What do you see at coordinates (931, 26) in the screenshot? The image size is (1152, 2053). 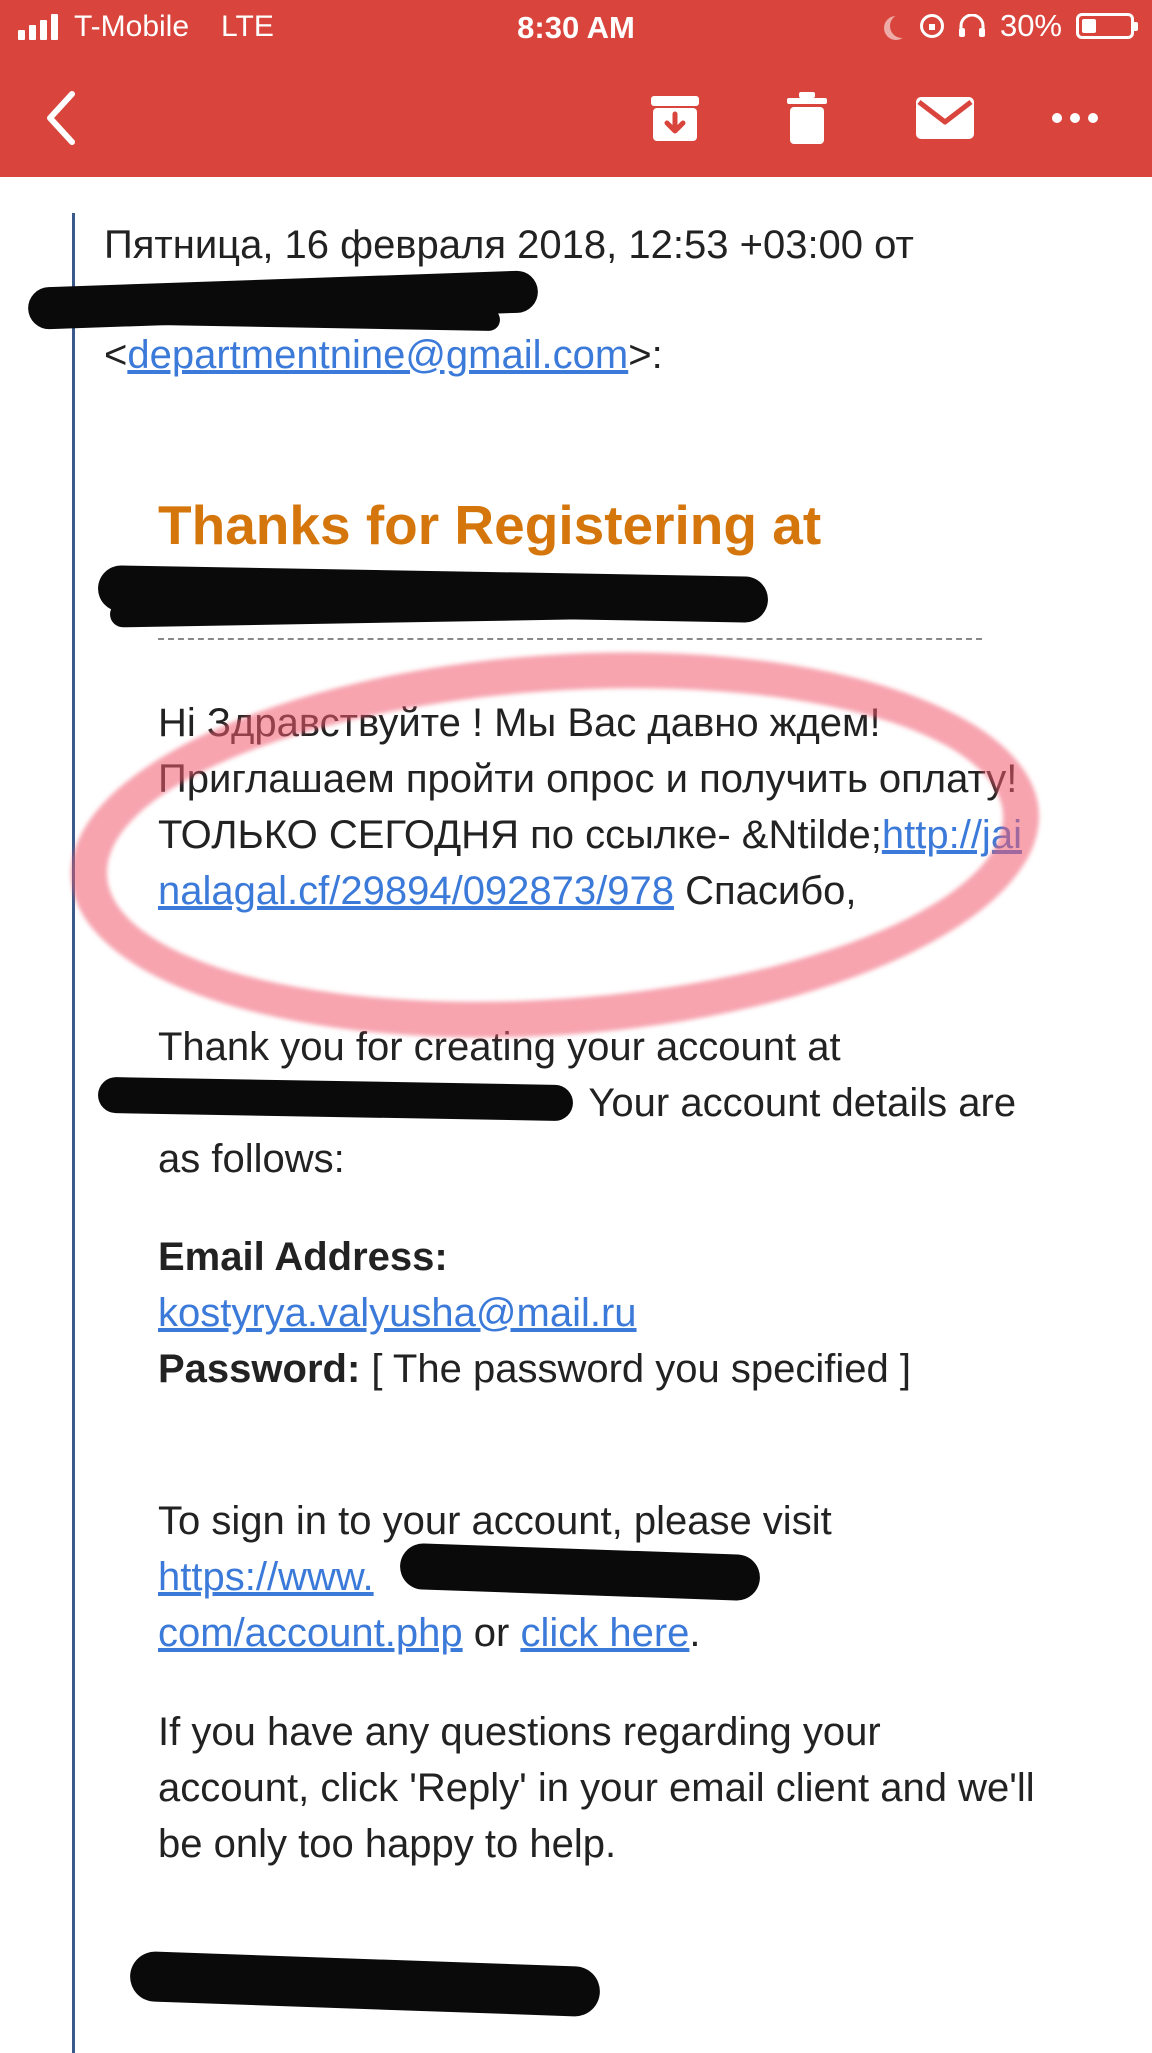 I see `rotation-lock-icon` at bounding box center [931, 26].